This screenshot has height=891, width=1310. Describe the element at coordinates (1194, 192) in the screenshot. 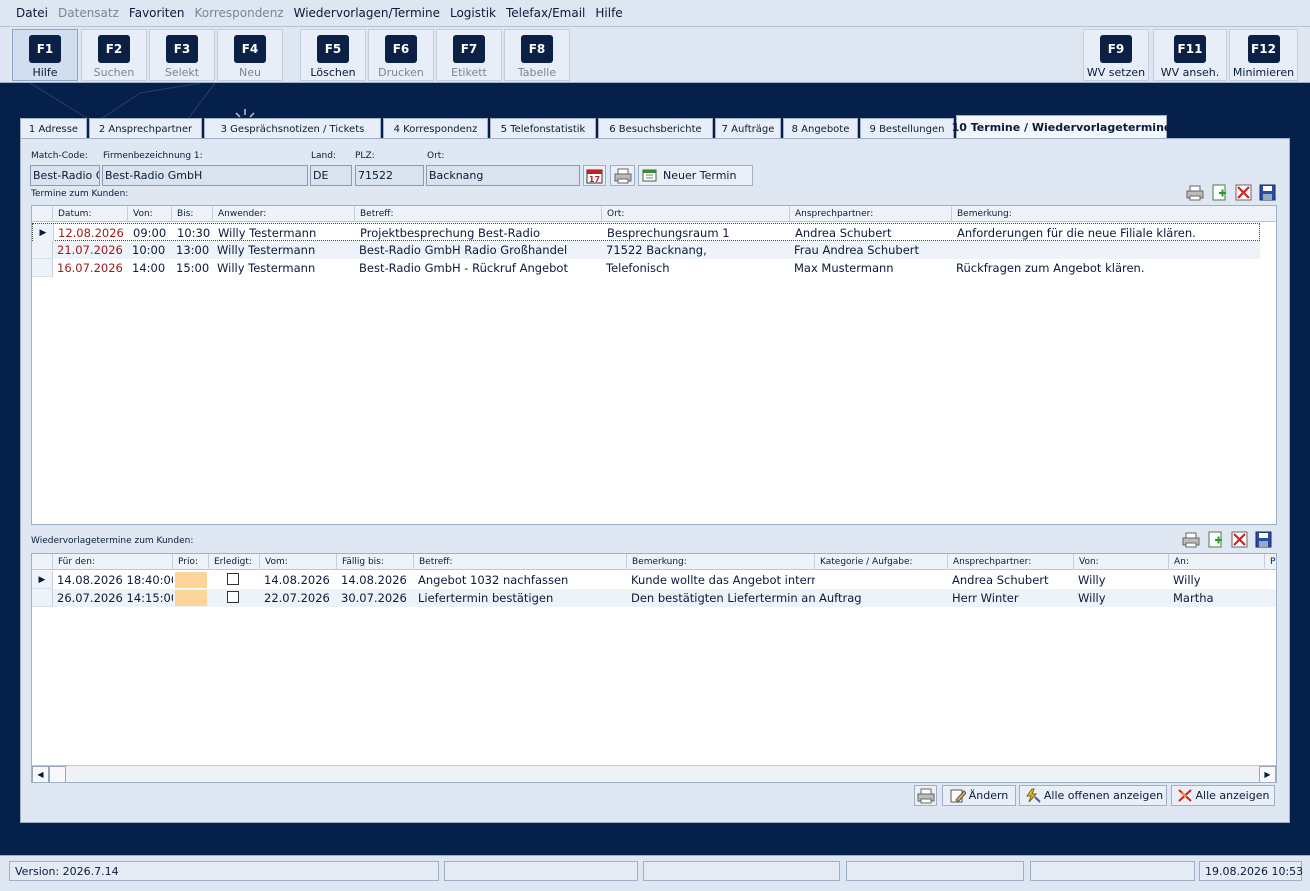

I see `termine-print-button` at that location.